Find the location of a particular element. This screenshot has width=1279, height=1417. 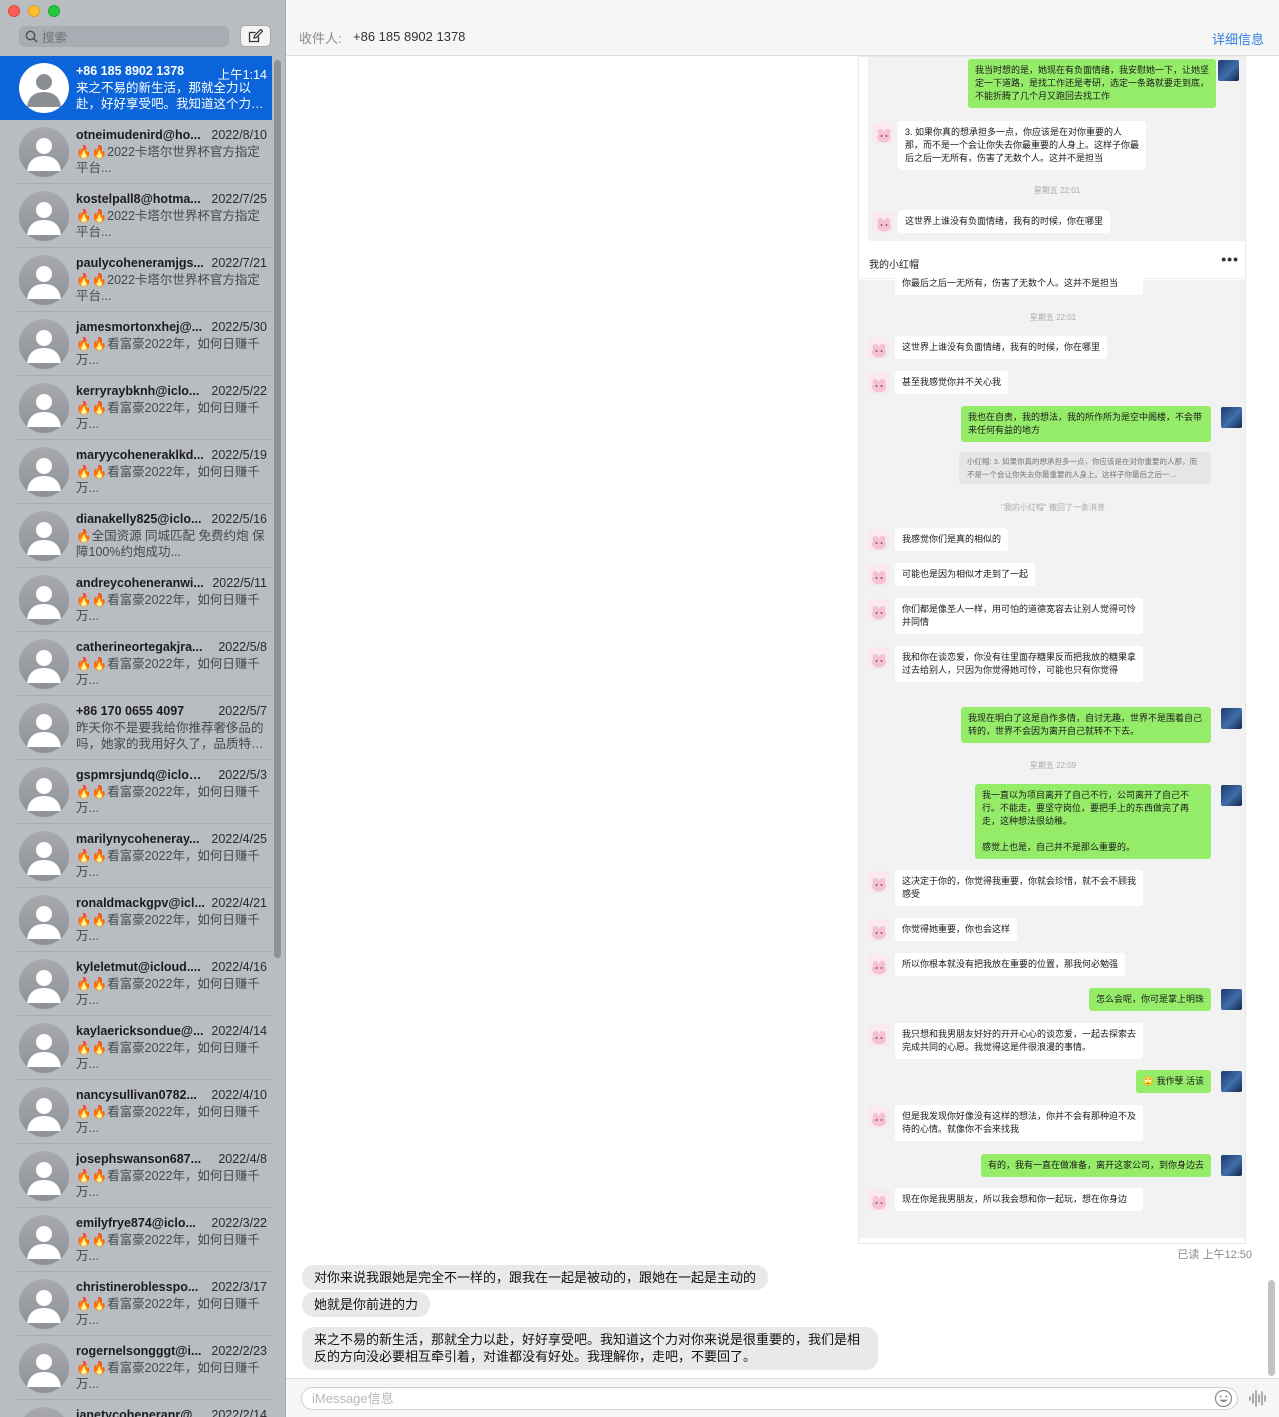

recipient-field: +86 185 8902 1378 is located at coordinates (409, 36).